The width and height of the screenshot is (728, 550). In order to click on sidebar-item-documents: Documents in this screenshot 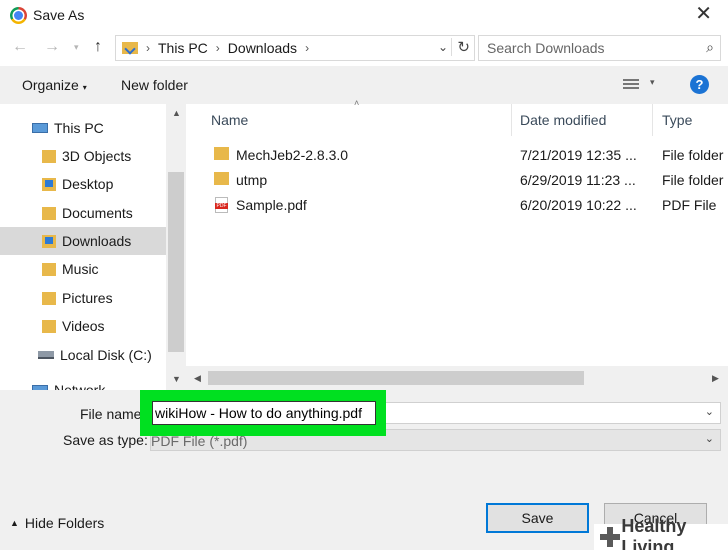, I will do `click(83, 213)`.